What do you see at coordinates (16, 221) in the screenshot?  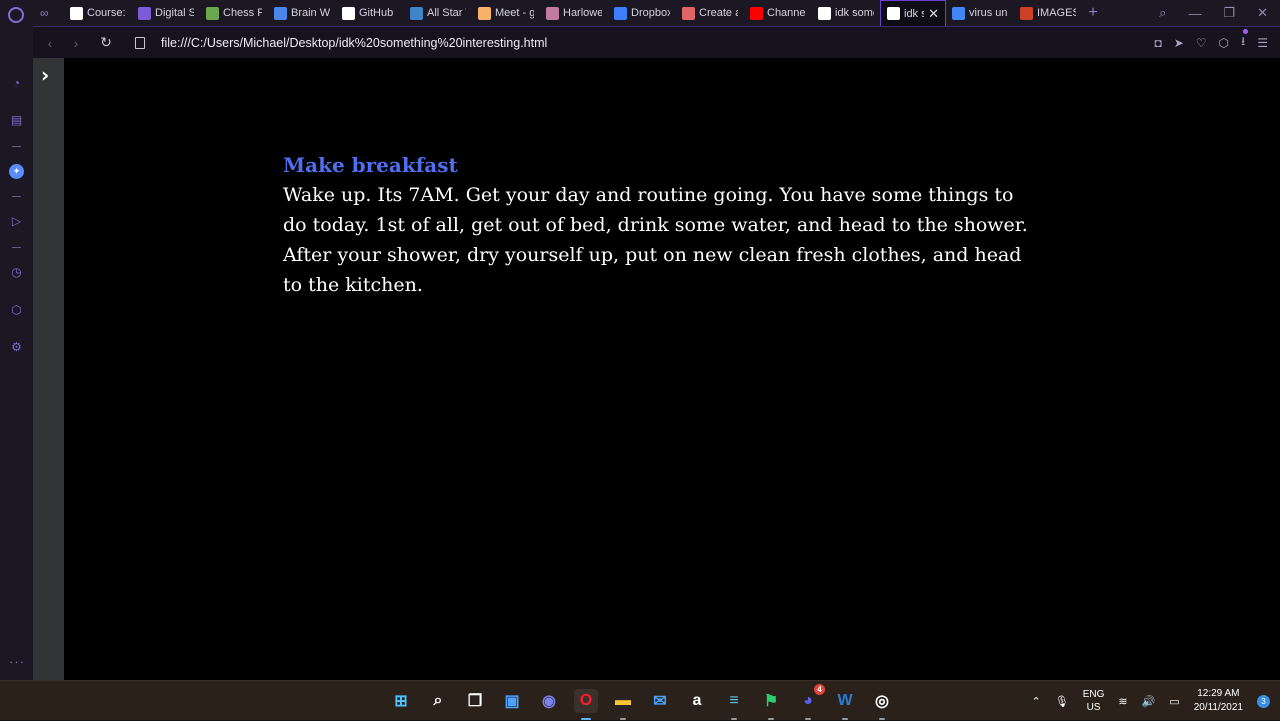 I see `player-icon: ▷` at bounding box center [16, 221].